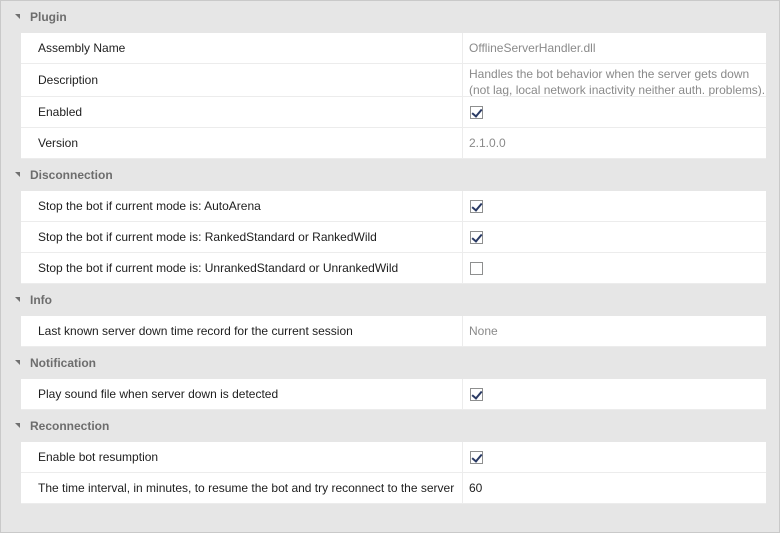 The height and width of the screenshot is (533, 780). I want to click on property-name: Enable bot resumption, so click(242, 457).